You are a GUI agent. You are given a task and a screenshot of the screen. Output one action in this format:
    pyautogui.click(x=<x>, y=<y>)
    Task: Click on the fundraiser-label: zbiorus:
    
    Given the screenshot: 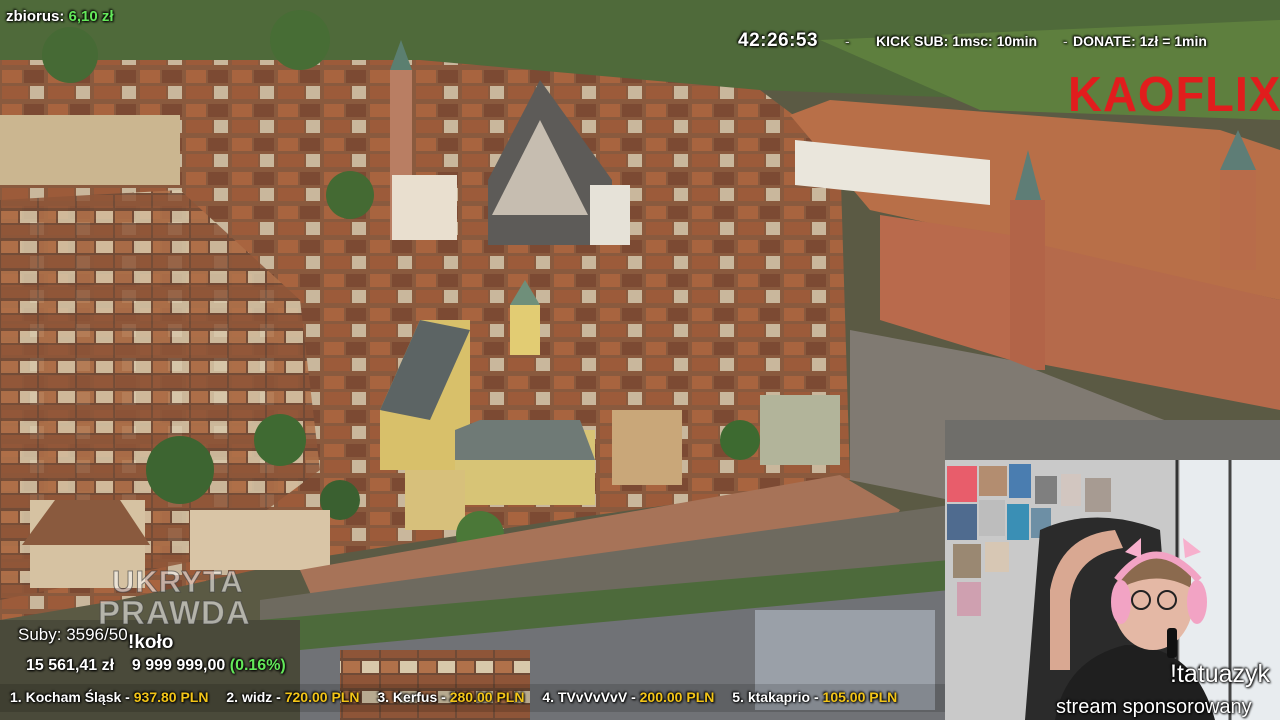 What is the action you would take?
    pyautogui.click(x=35, y=16)
    